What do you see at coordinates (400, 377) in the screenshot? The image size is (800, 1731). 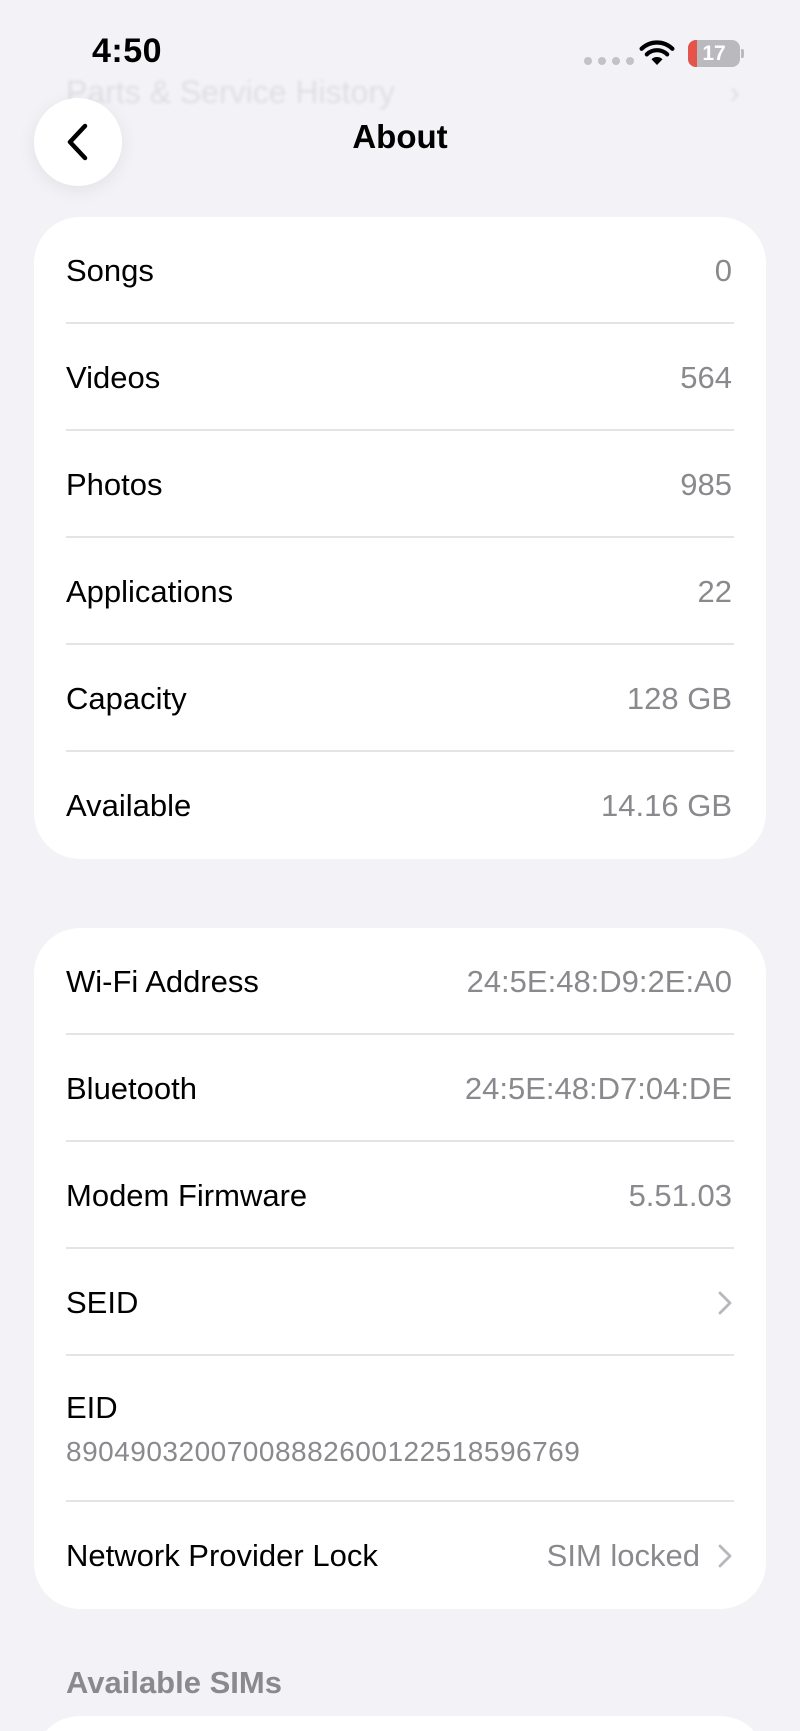 I see `info-row-videos: Videos 564` at bounding box center [400, 377].